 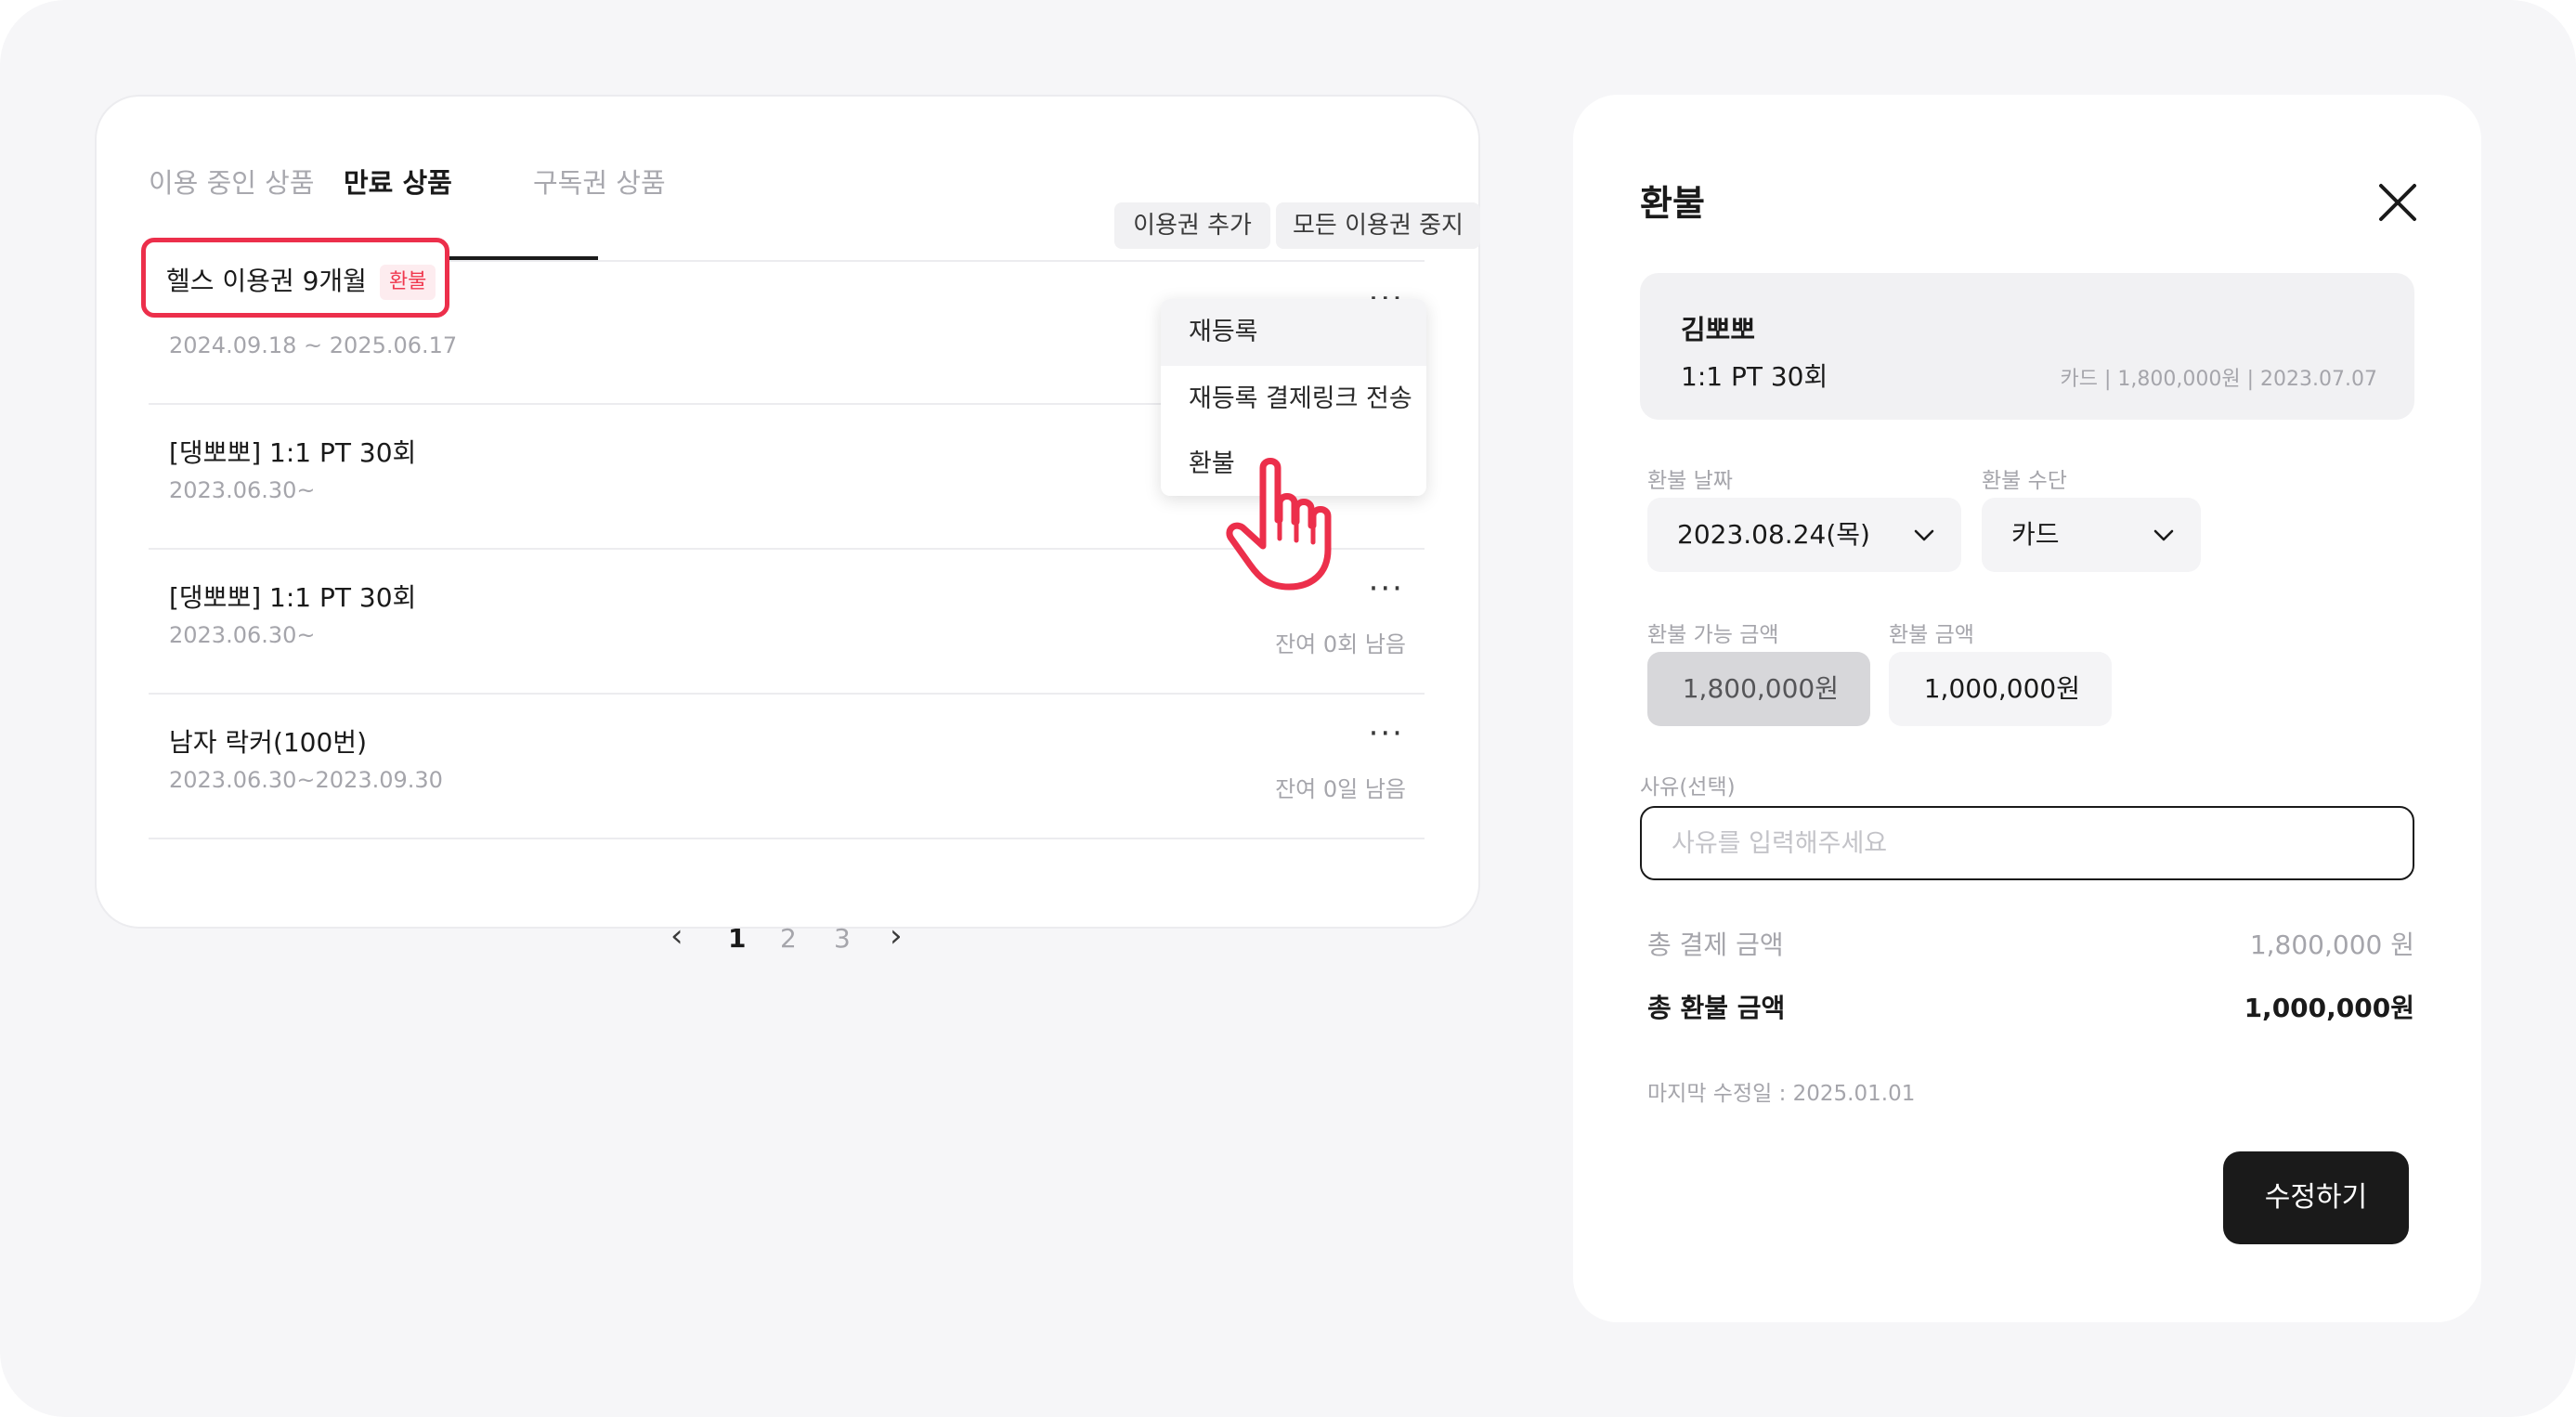 I want to click on refund-date-value: 2023.08.24(목), so click(x=1773, y=534).